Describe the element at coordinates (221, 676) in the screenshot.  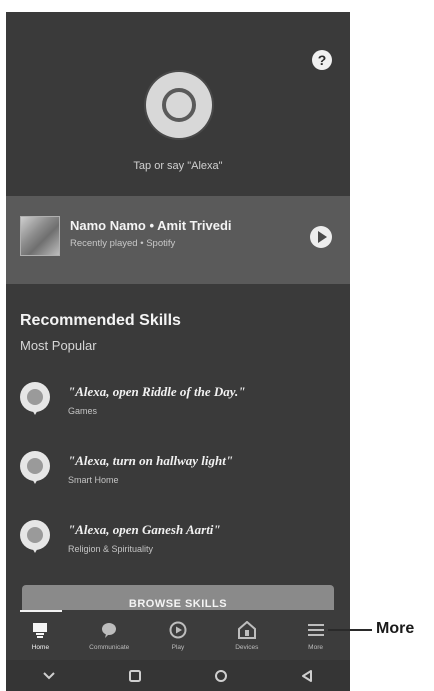
I see `home-circle-icon` at that location.